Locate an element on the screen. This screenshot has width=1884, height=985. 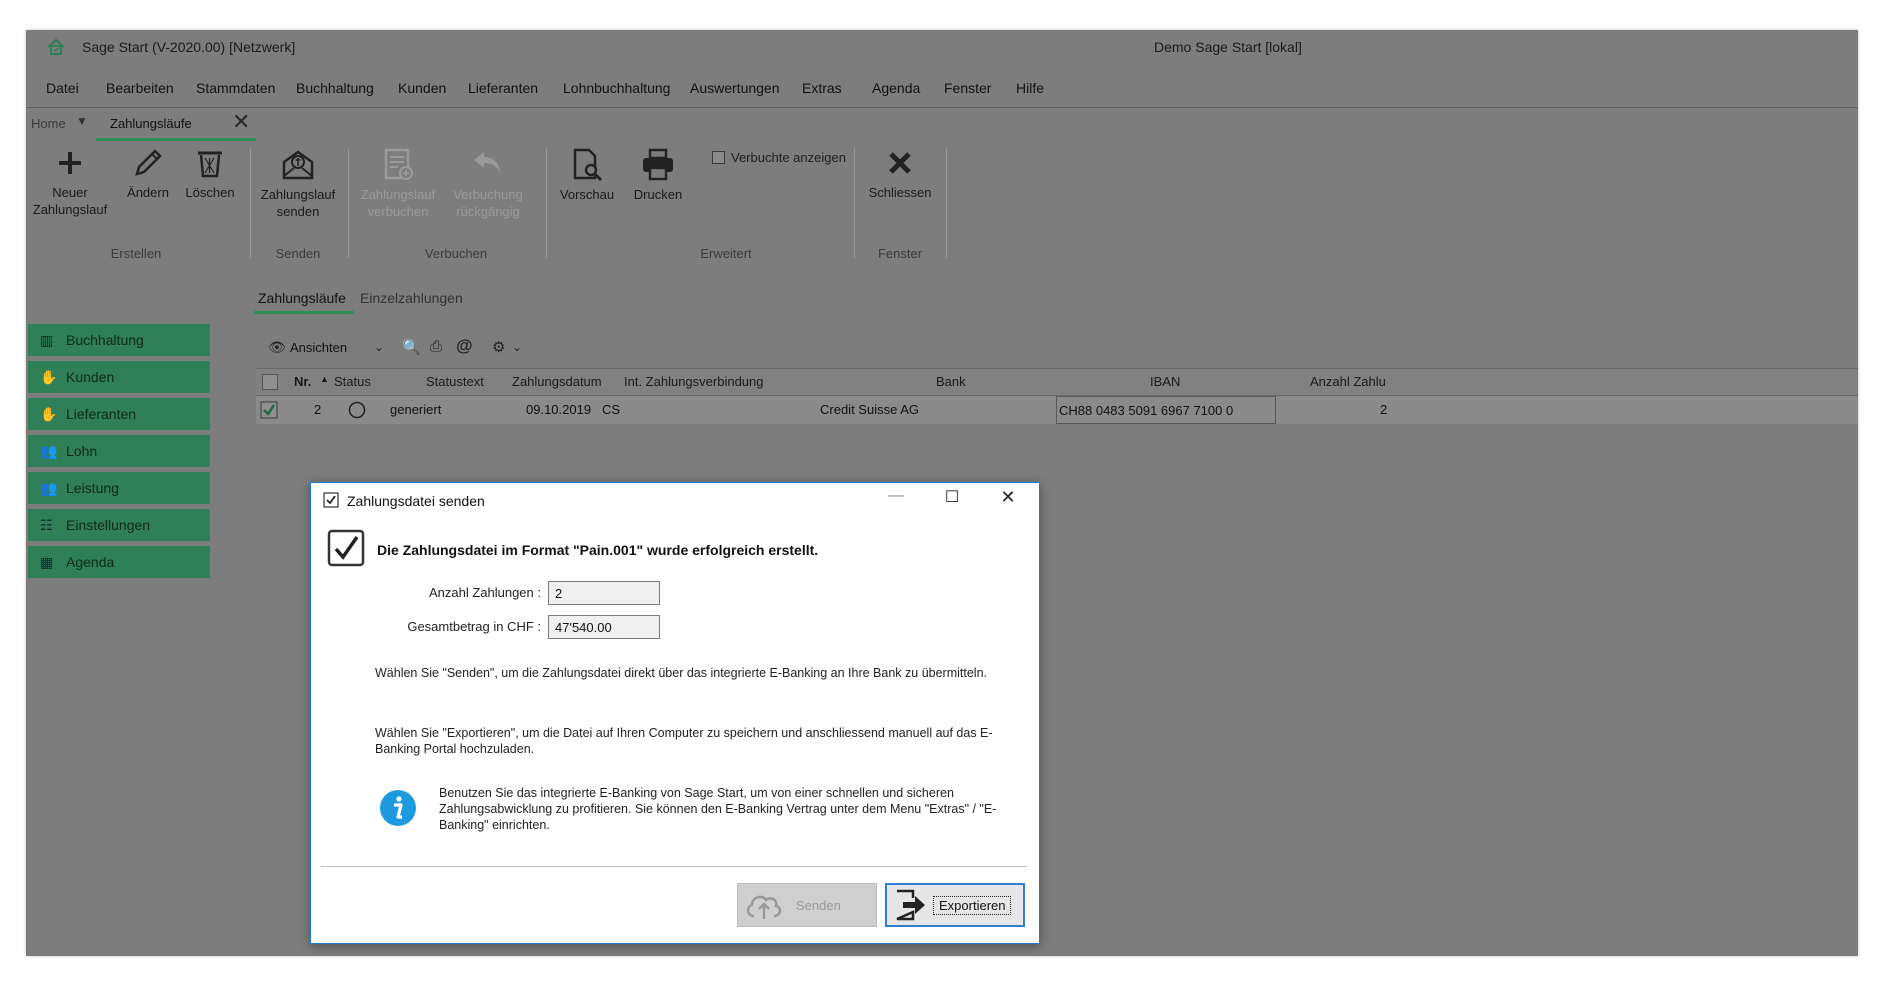
group-senden: Senden is located at coordinates (298, 253).